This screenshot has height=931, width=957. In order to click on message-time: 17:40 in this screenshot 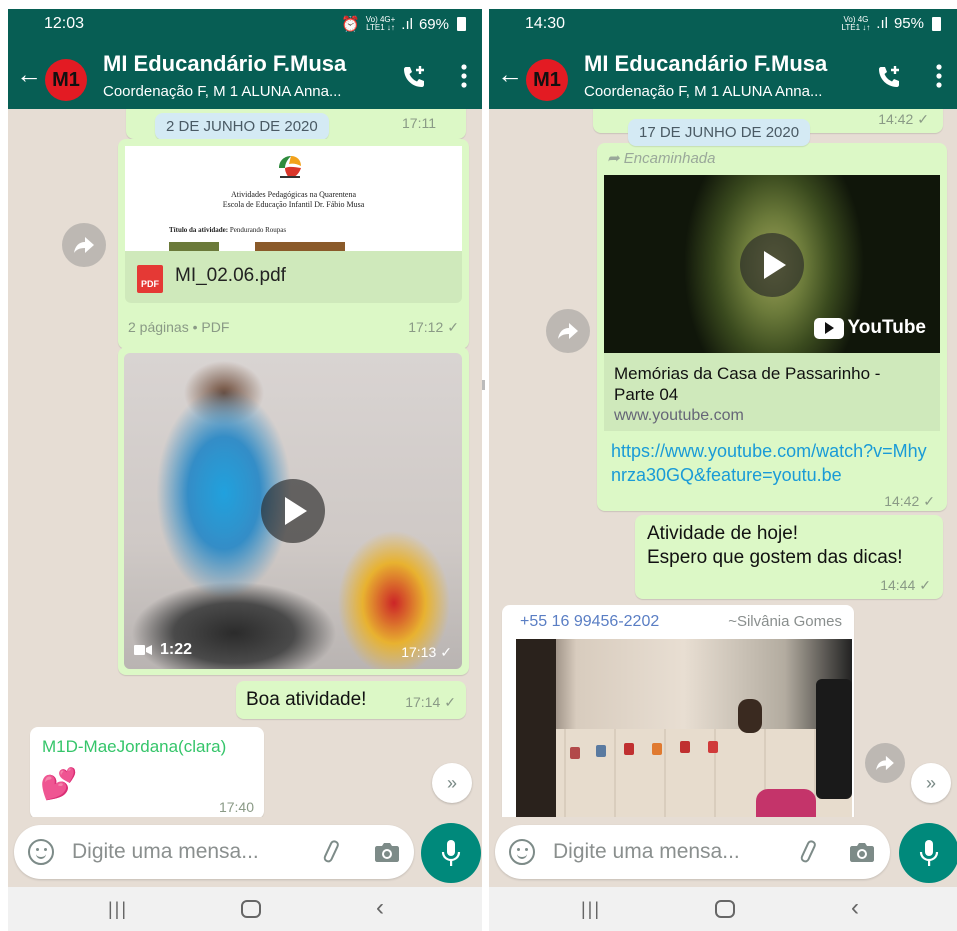, I will do `click(236, 807)`.